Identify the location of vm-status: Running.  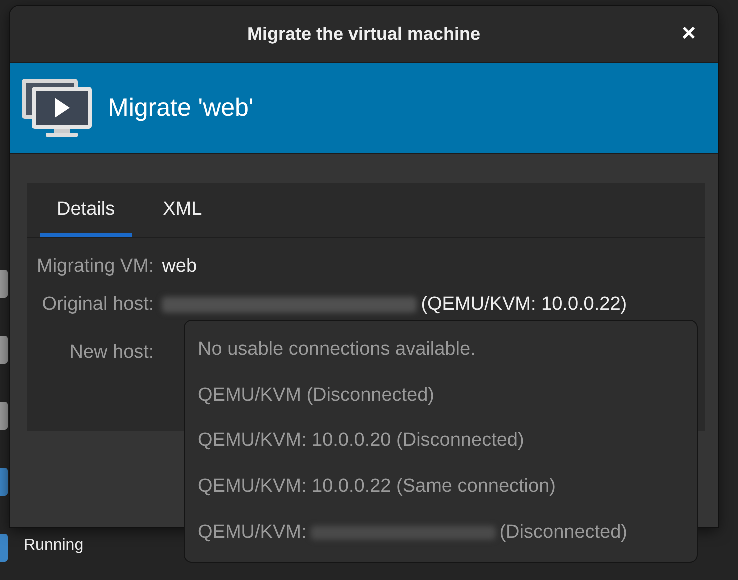
(54, 546).